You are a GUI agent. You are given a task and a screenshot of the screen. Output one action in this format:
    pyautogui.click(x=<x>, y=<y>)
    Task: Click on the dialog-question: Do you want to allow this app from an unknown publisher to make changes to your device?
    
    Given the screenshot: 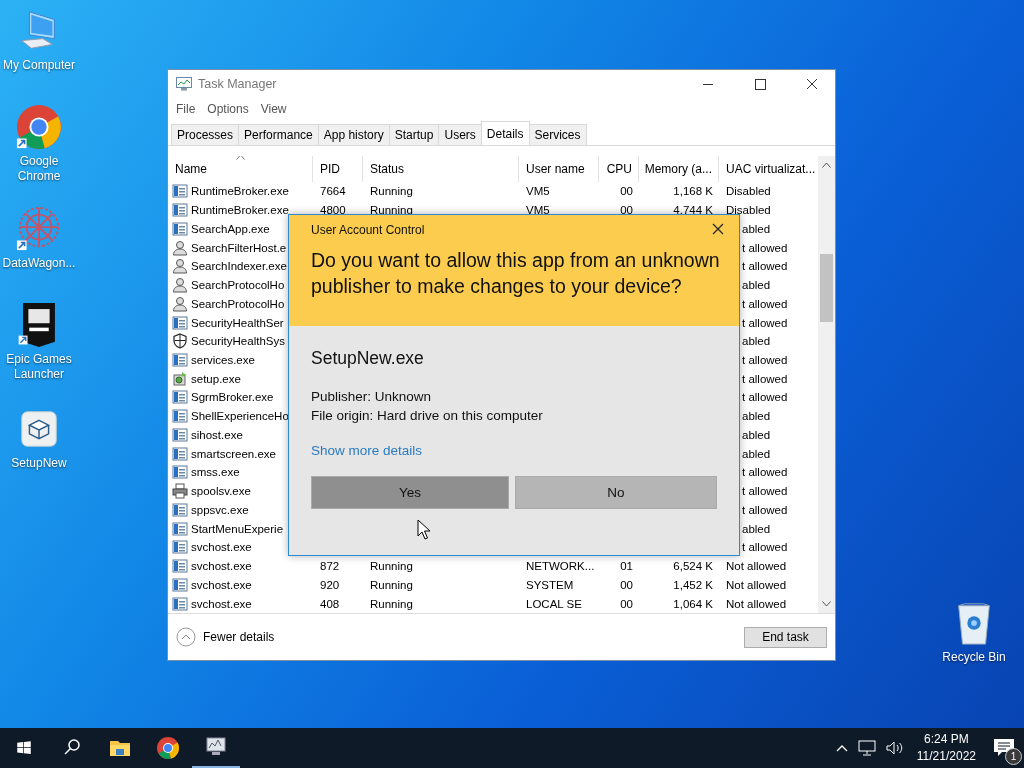 What is the action you would take?
    pyautogui.click(x=516, y=273)
    